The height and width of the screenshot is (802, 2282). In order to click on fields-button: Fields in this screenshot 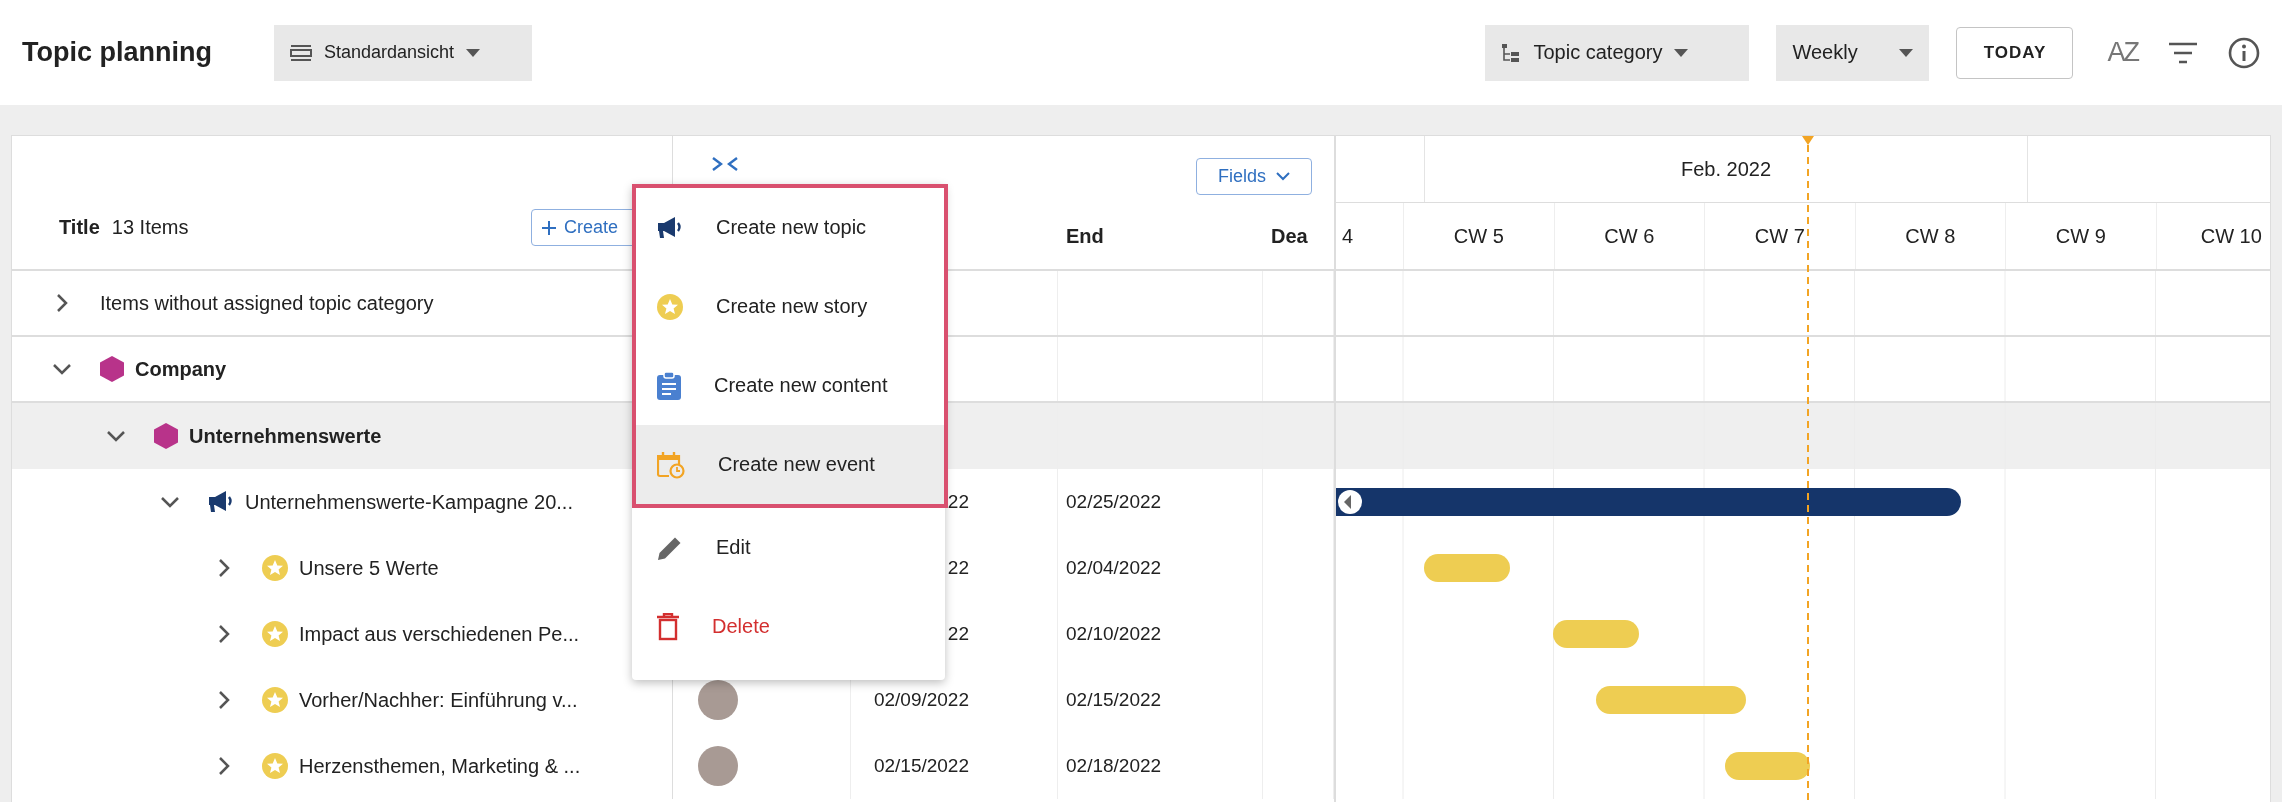, I will do `click(1254, 176)`.